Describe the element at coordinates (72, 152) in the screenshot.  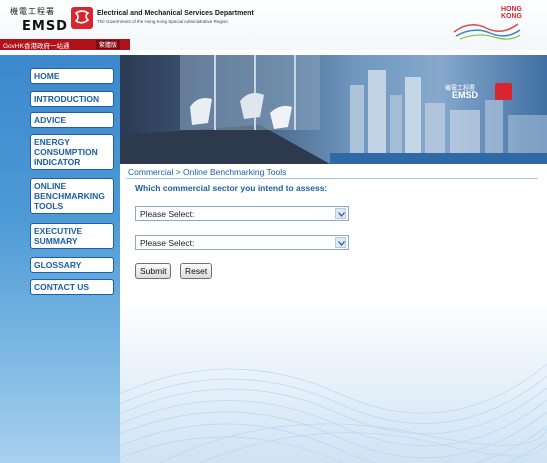
I see `nav-energy-consumption-indicator: ENERGY CONSUMPTION INDICATOR` at that location.